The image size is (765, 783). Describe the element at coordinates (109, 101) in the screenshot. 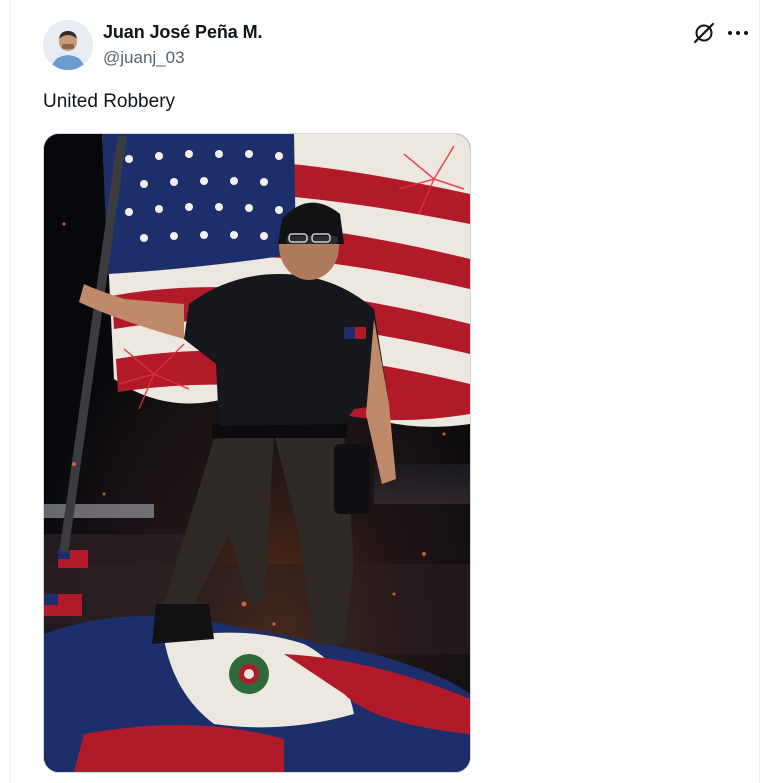

I see `tweet-text: United Robbery` at that location.